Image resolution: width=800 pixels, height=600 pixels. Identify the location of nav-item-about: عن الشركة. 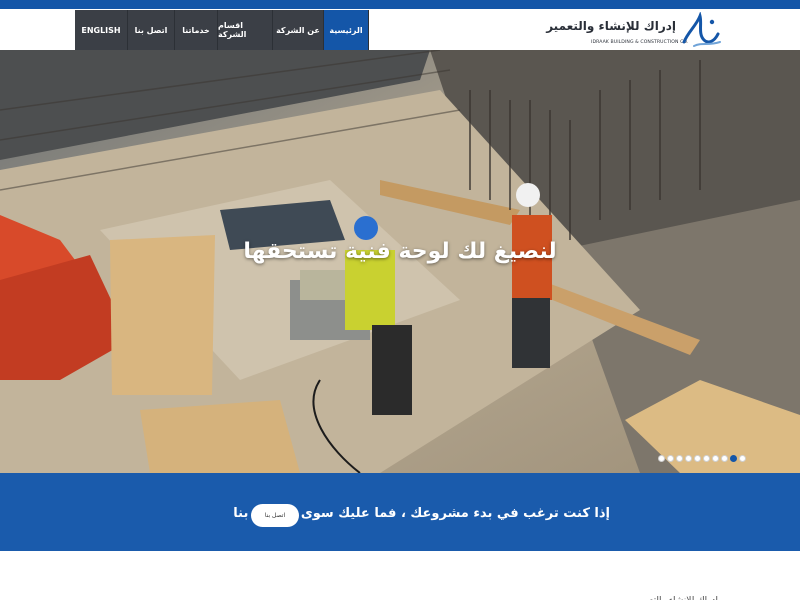
(298, 30).